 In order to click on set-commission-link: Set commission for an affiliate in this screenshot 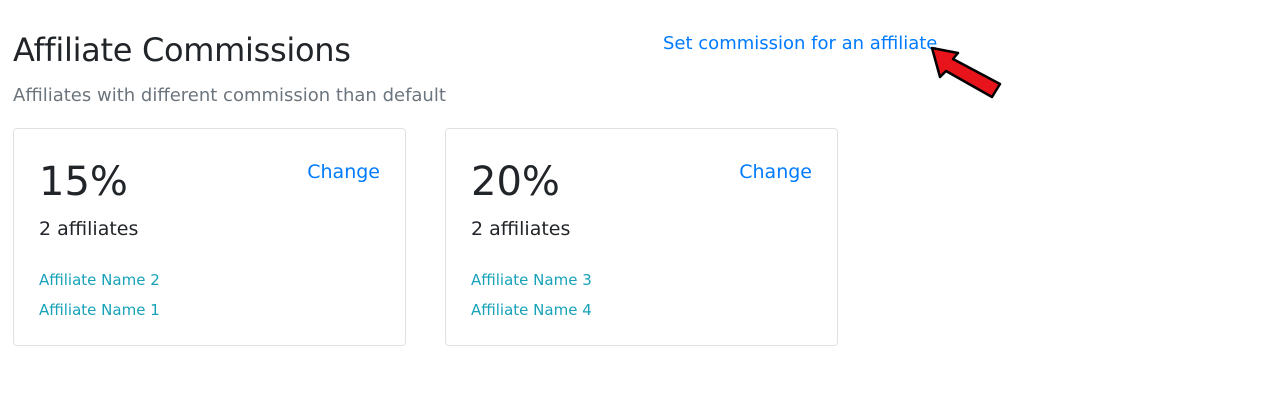, I will do `click(800, 44)`.